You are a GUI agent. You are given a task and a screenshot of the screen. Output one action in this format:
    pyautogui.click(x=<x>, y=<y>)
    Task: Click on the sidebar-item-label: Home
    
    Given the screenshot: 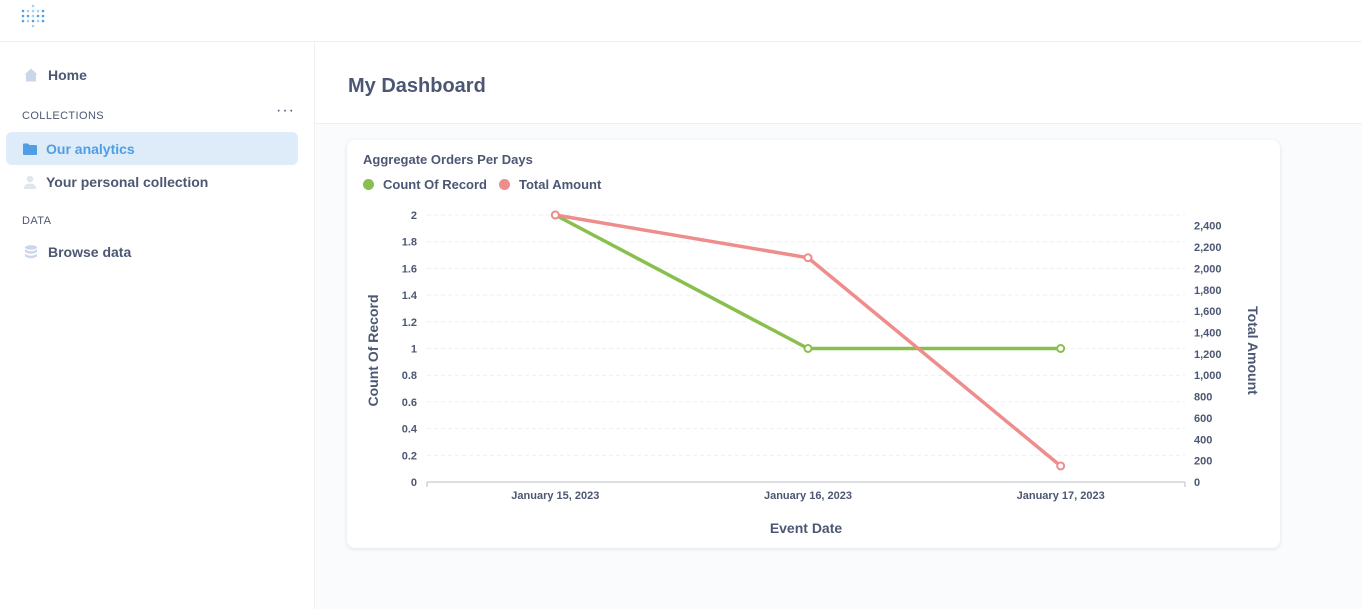 What is the action you would take?
    pyautogui.click(x=67, y=75)
    